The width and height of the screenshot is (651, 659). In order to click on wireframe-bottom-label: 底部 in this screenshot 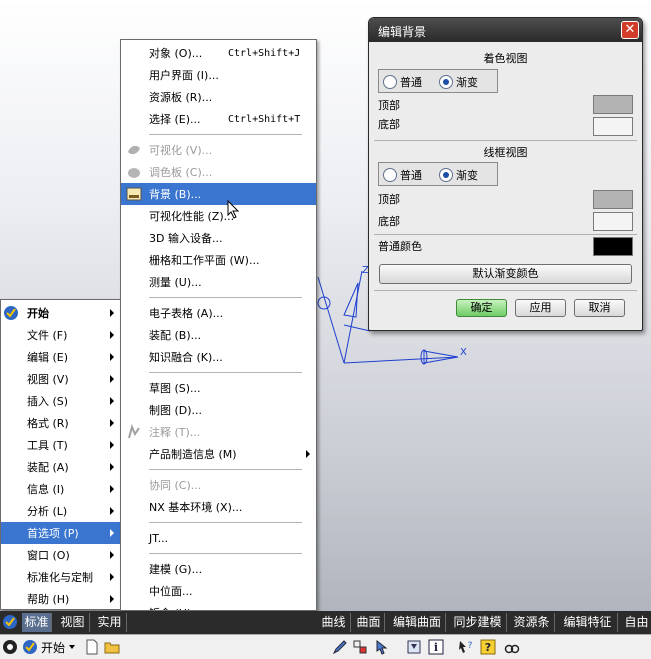, I will do `click(389, 221)`.